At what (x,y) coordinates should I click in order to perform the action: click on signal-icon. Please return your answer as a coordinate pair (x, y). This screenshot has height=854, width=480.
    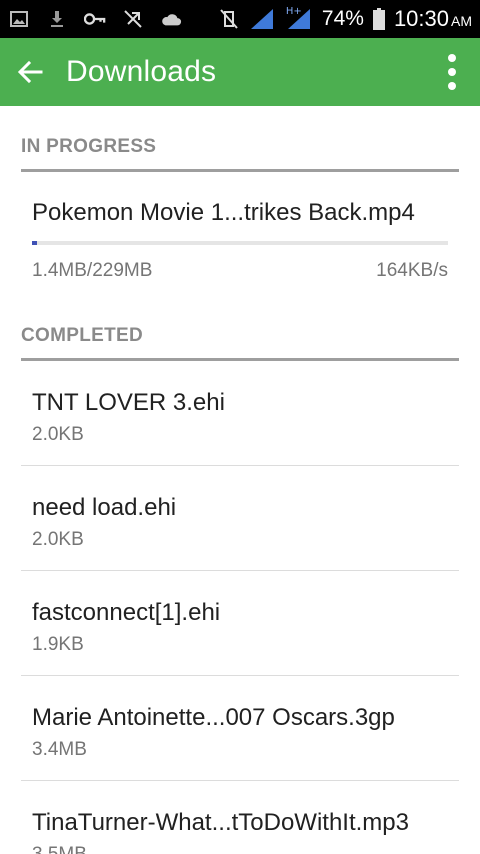
    Looking at the image, I should click on (262, 19).